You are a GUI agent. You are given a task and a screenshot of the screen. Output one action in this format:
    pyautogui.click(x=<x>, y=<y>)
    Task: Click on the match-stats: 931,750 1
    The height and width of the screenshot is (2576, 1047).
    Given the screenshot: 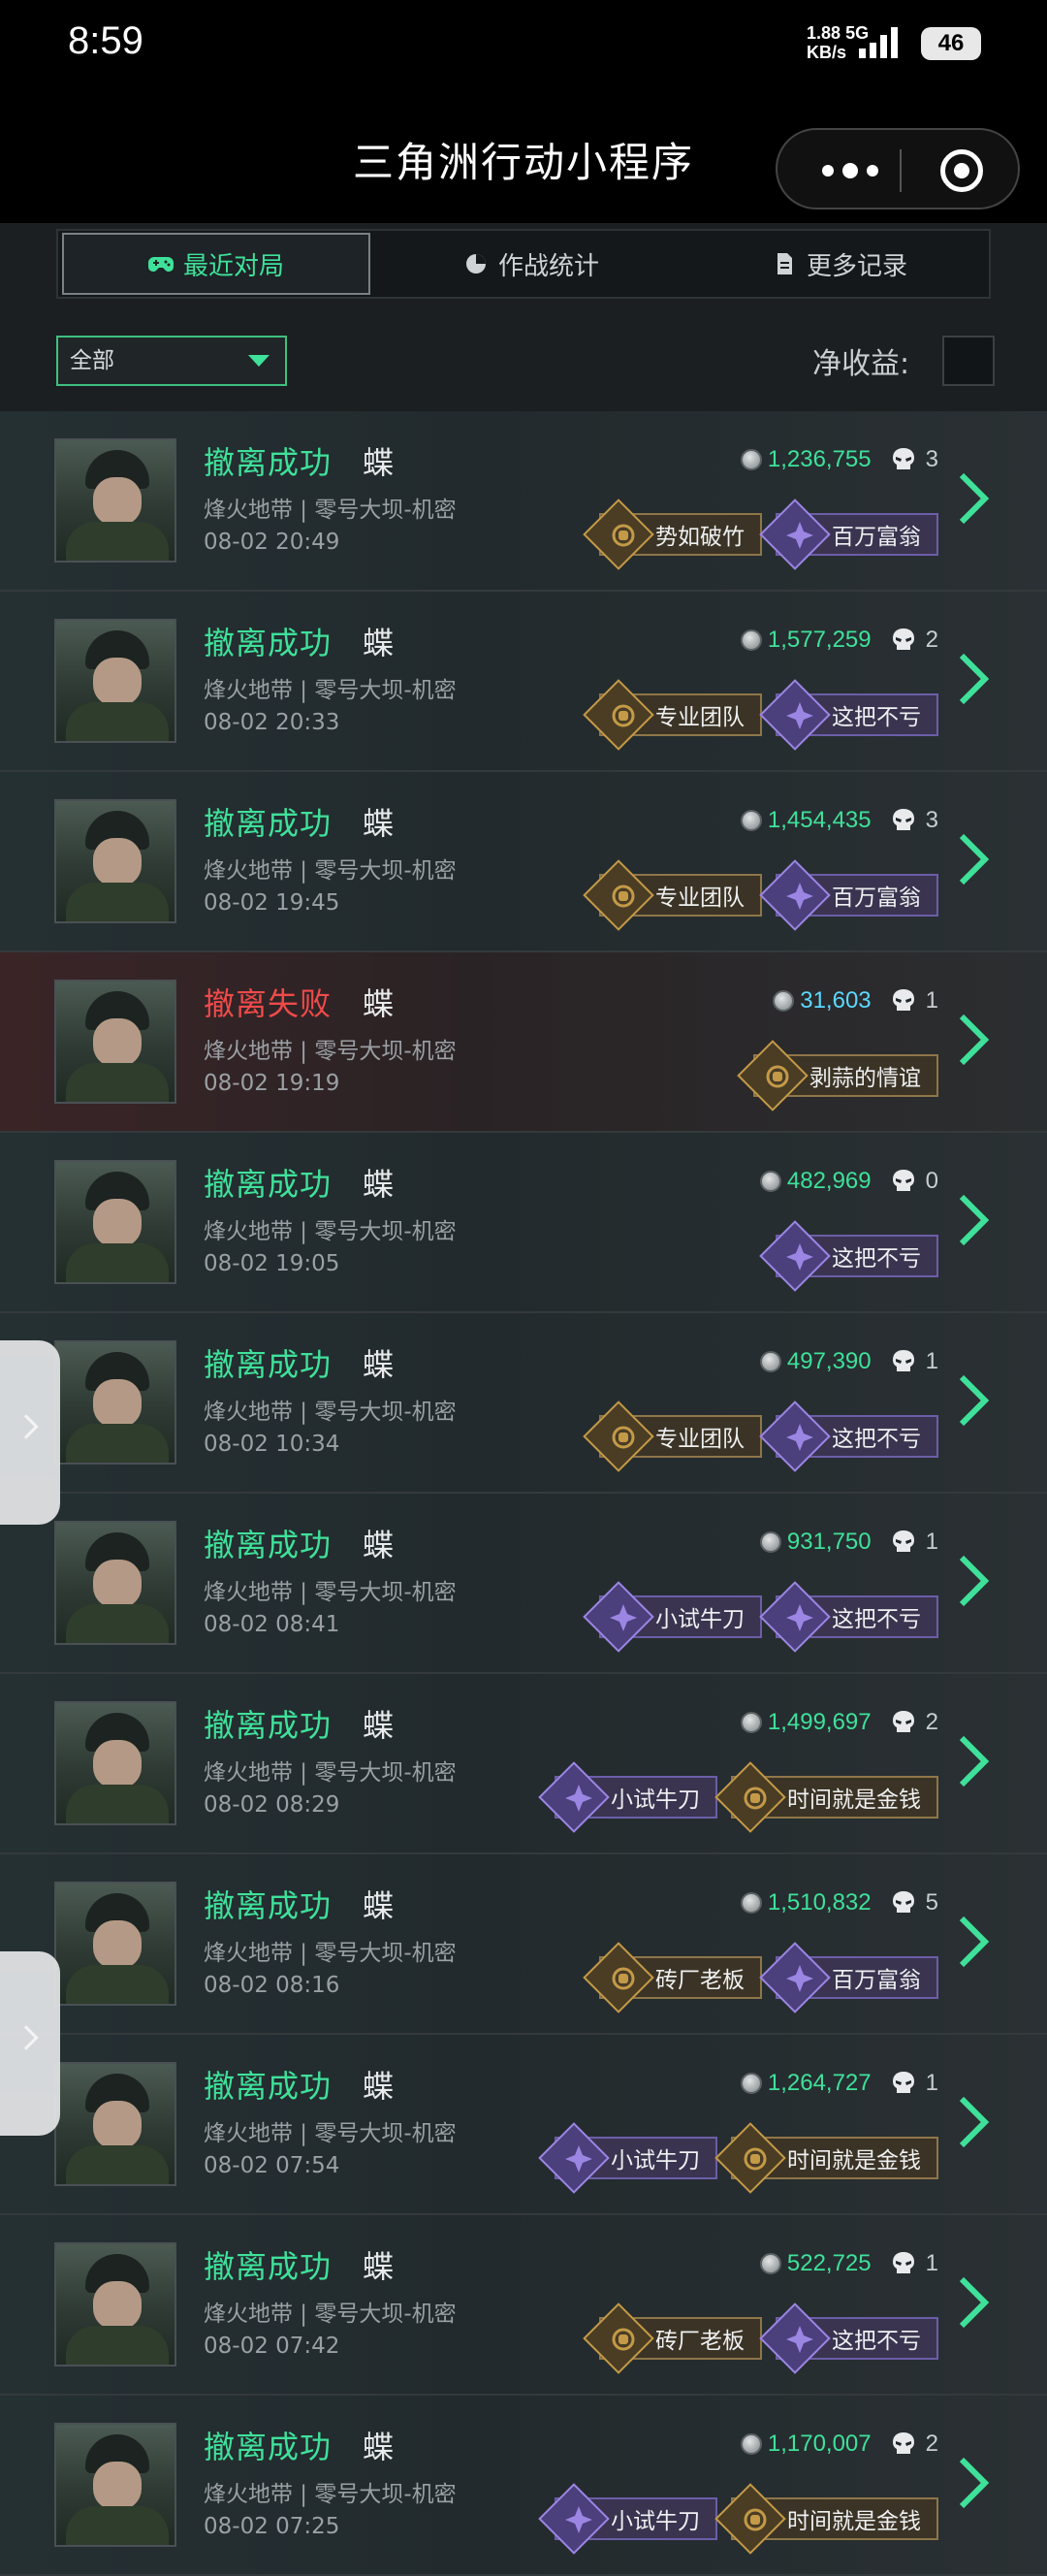 What is the action you would take?
    pyautogui.click(x=848, y=1542)
    